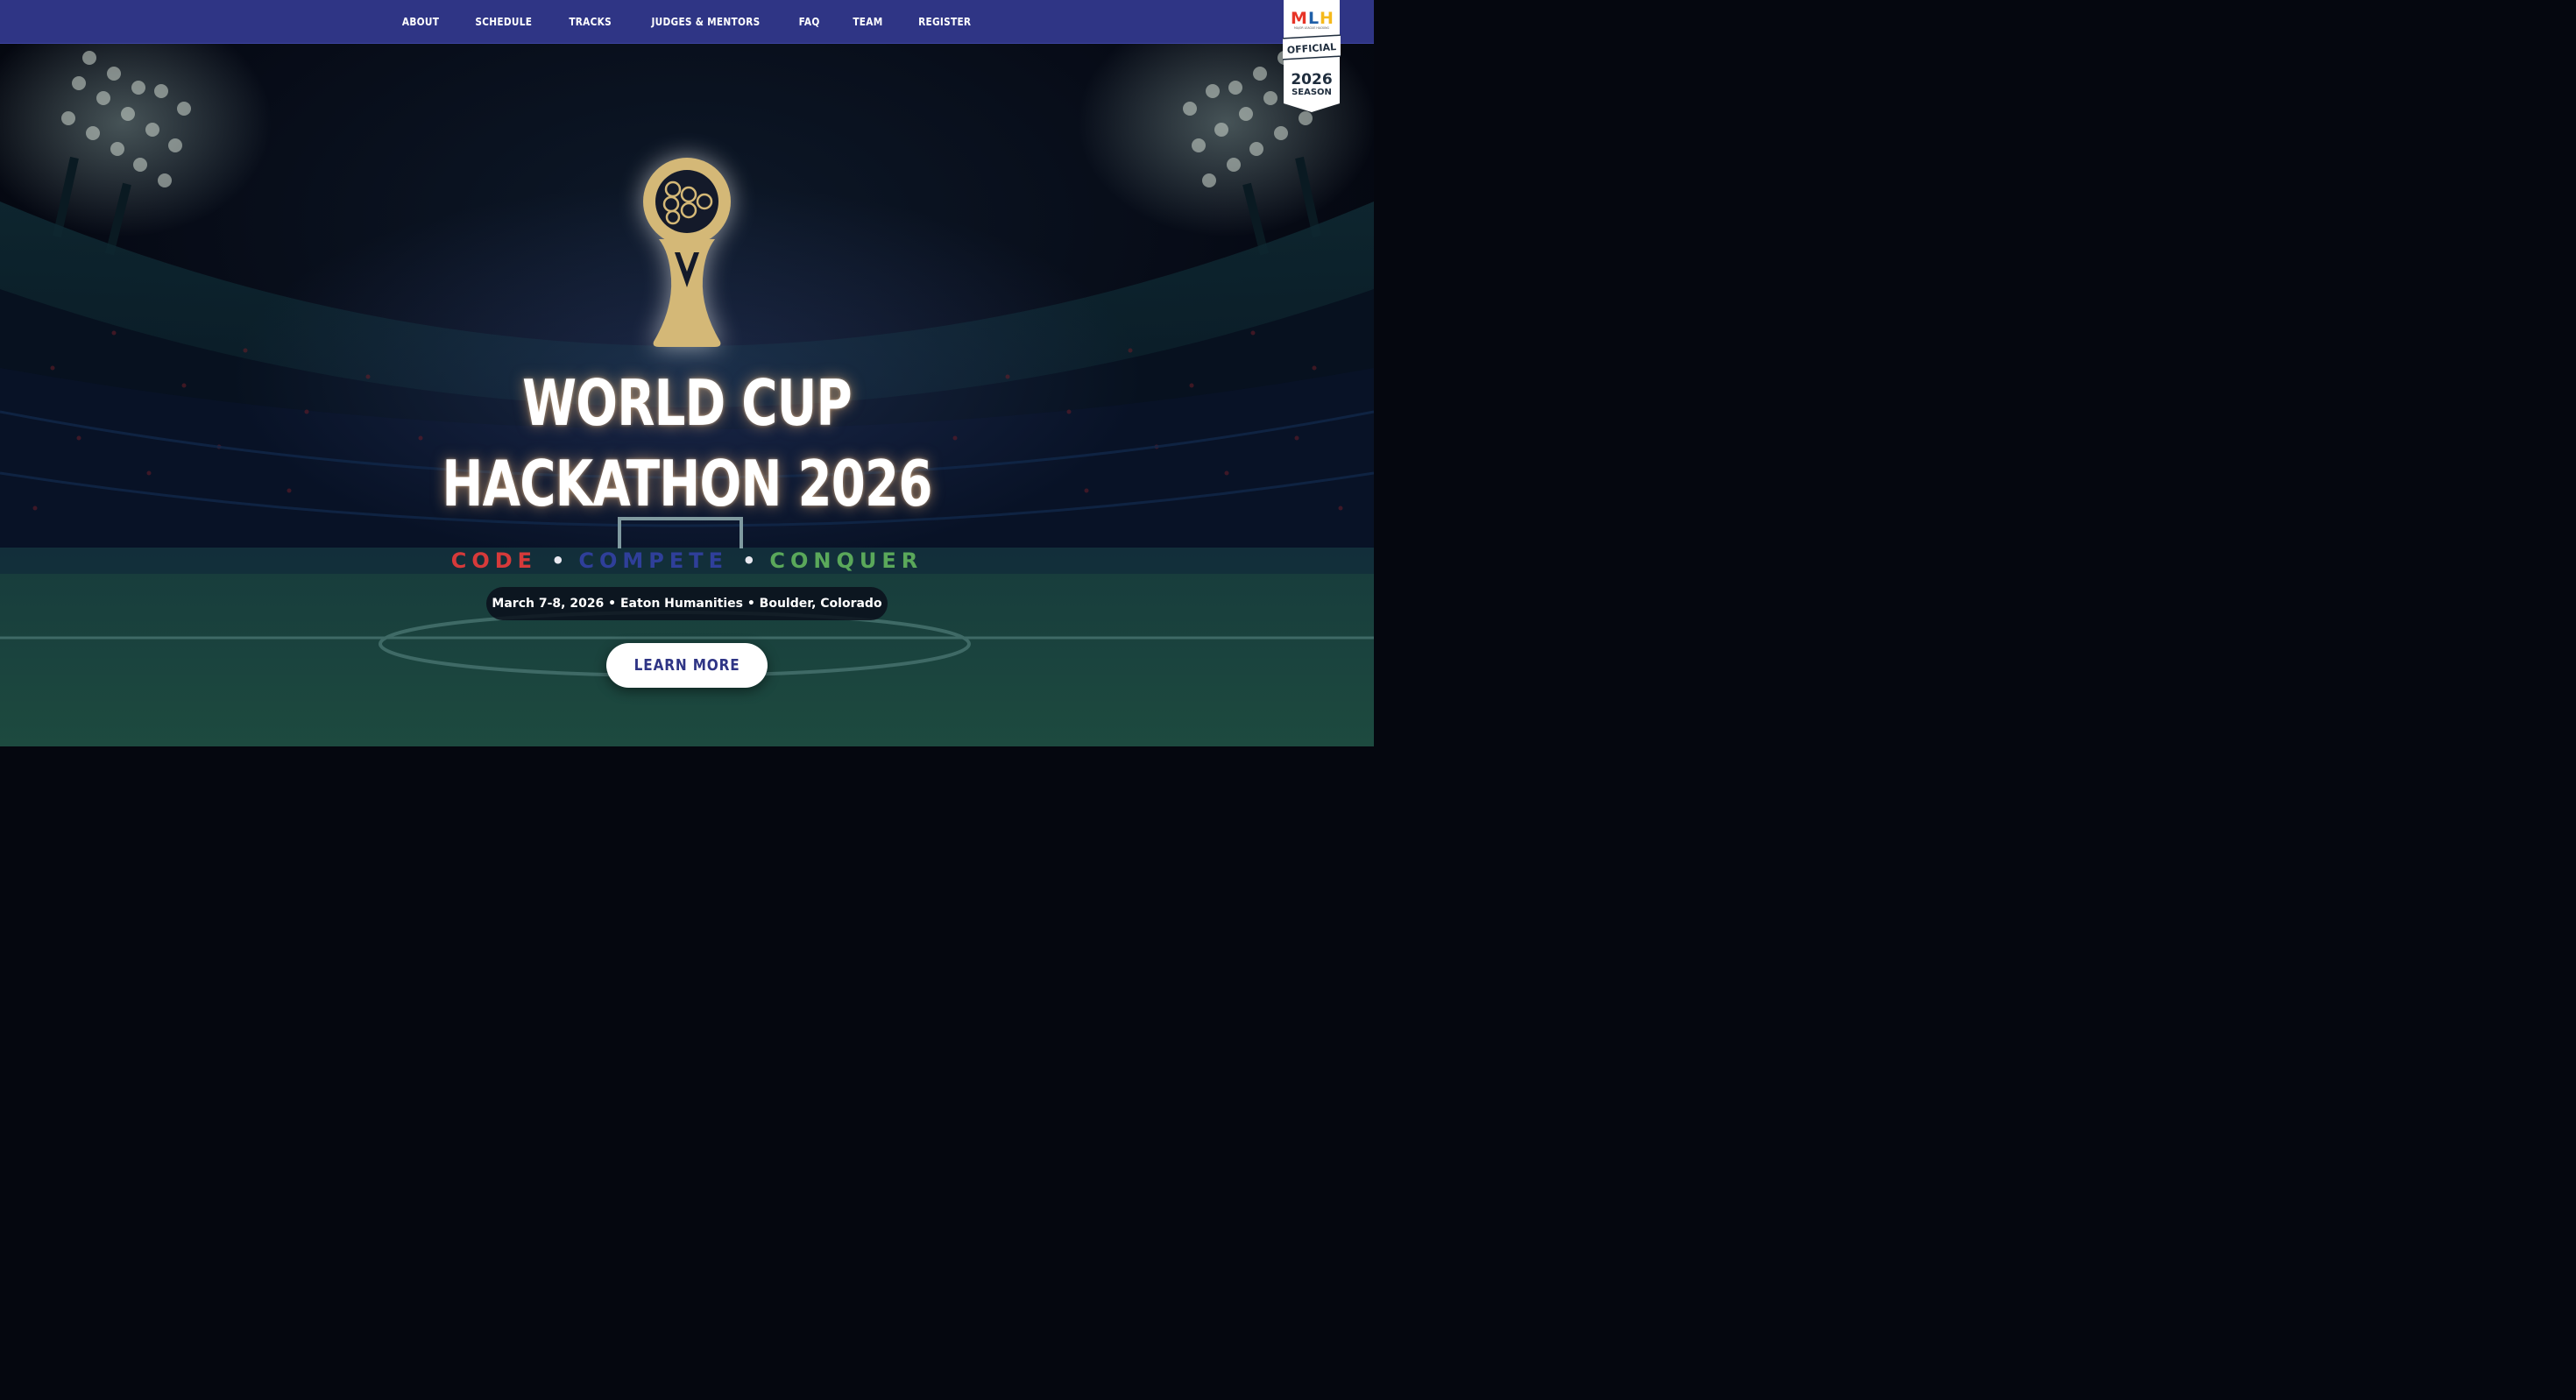 The width and height of the screenshot is (2576, 1400). Describe the element at coordinates (494, 560) in the screenshot. I see `tagline-code: CODE` at that location.